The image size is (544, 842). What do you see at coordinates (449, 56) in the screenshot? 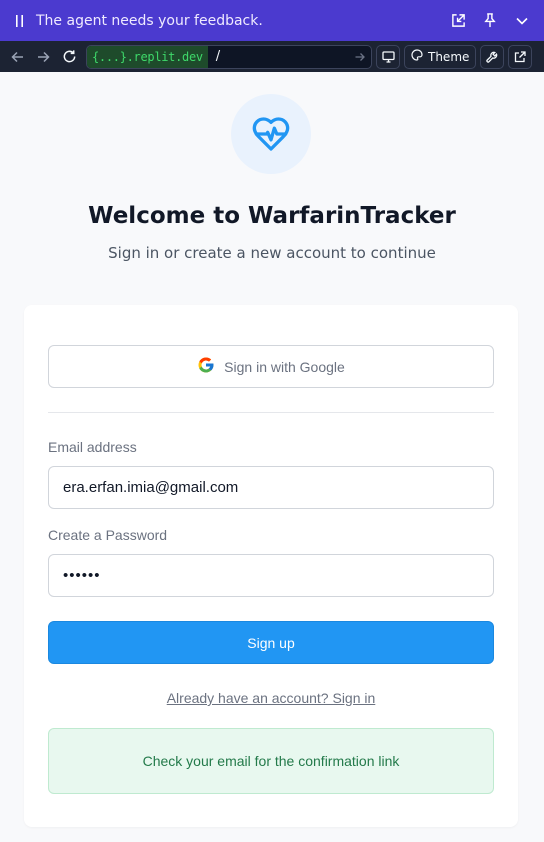
I see `theme-label: Theme` at bounding box center [449, 56].